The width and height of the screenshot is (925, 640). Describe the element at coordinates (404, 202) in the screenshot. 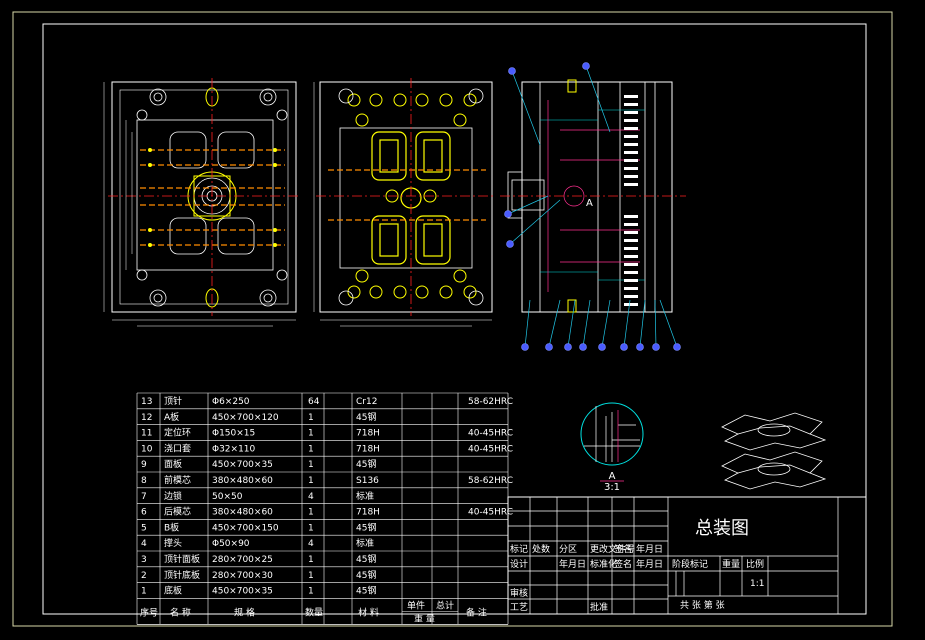

I see `rear-plan-view` at that location.